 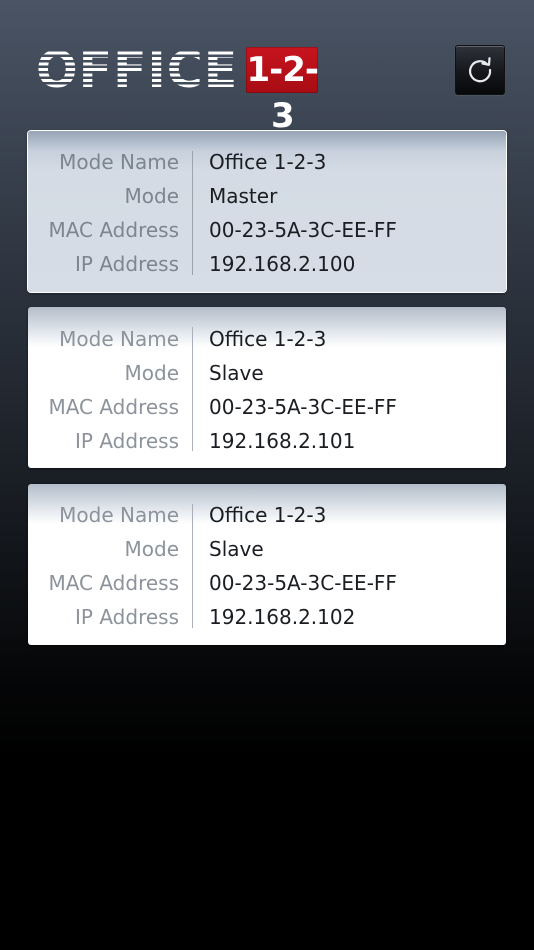 I want to click on app-header: OFFICE 1-2-3, so click(x=267, y=68).